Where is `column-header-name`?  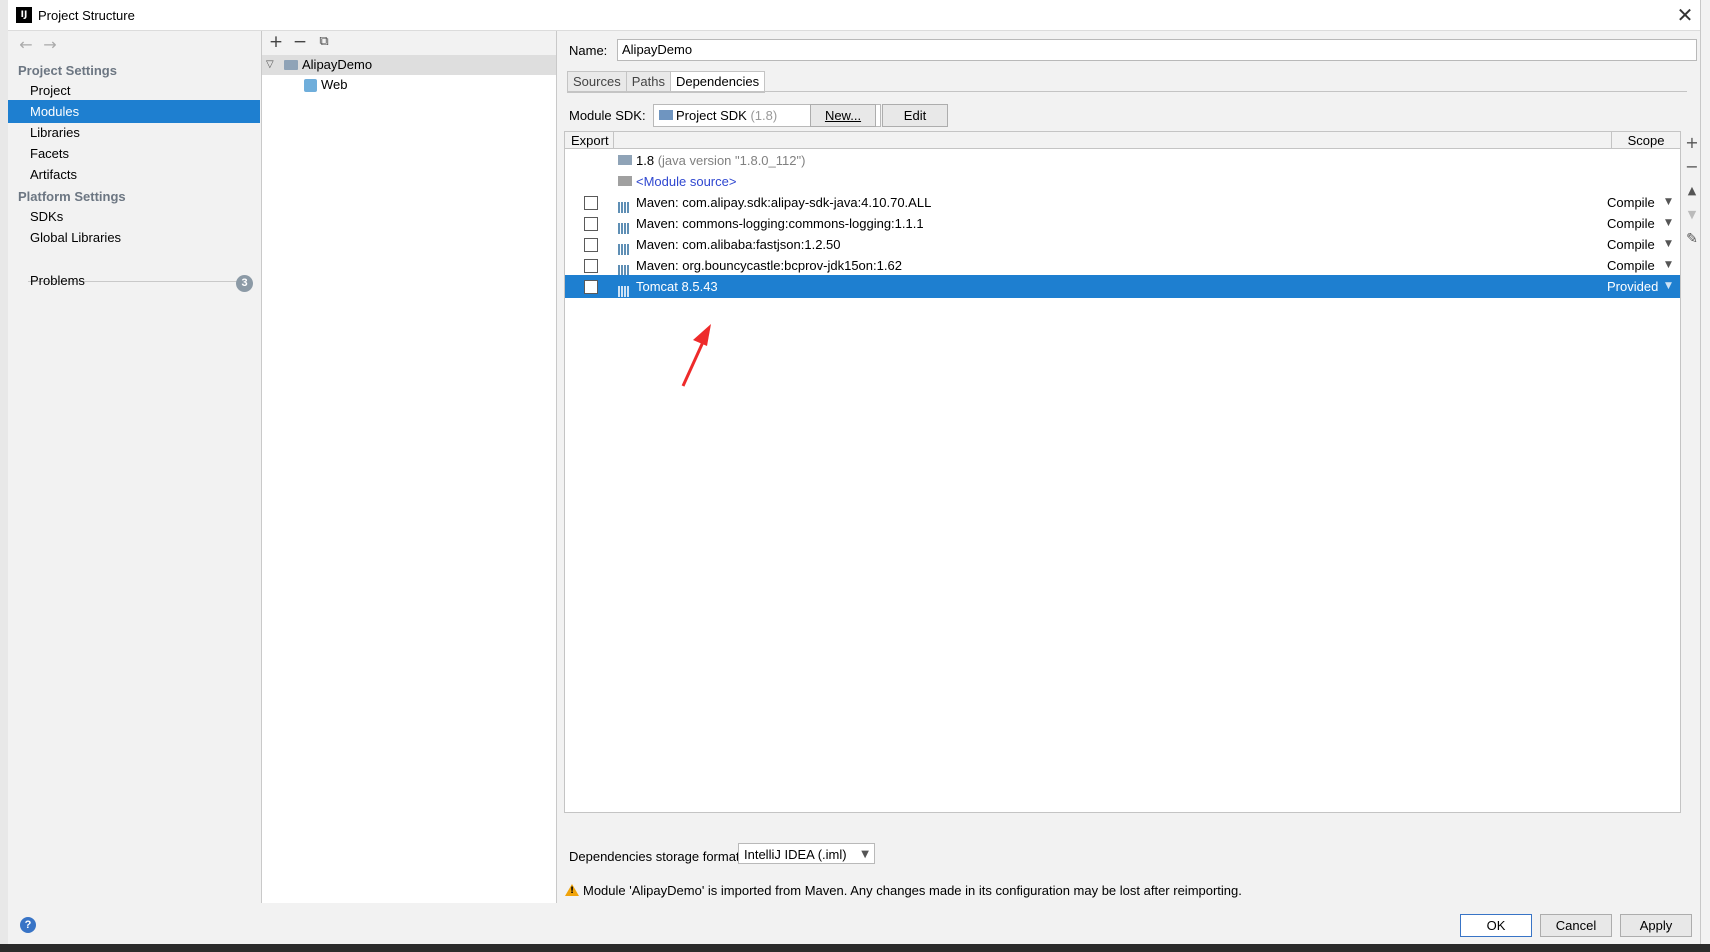 column-header-name is located at coordinates (1113, 140).